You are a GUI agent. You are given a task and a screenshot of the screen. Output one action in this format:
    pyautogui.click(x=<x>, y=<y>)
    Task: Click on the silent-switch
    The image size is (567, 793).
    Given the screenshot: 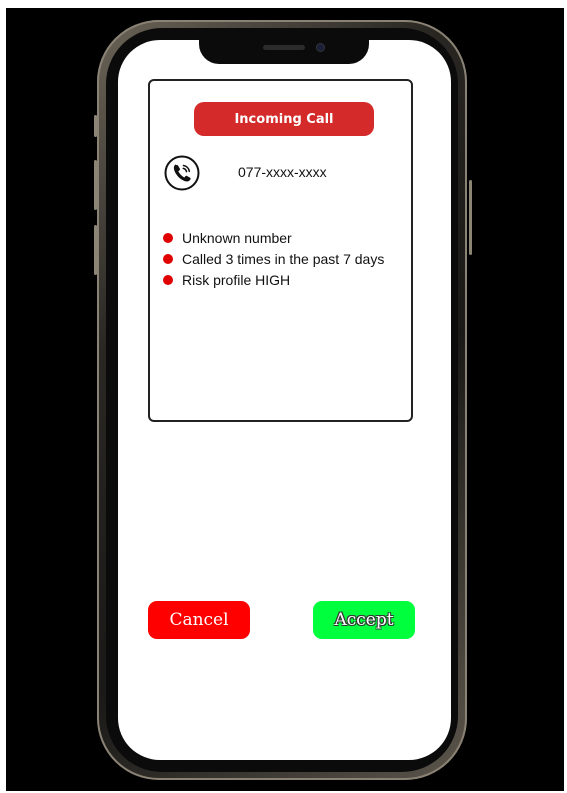 What is the action you would take?
    pyautogui.click(x=95, y=126)
    